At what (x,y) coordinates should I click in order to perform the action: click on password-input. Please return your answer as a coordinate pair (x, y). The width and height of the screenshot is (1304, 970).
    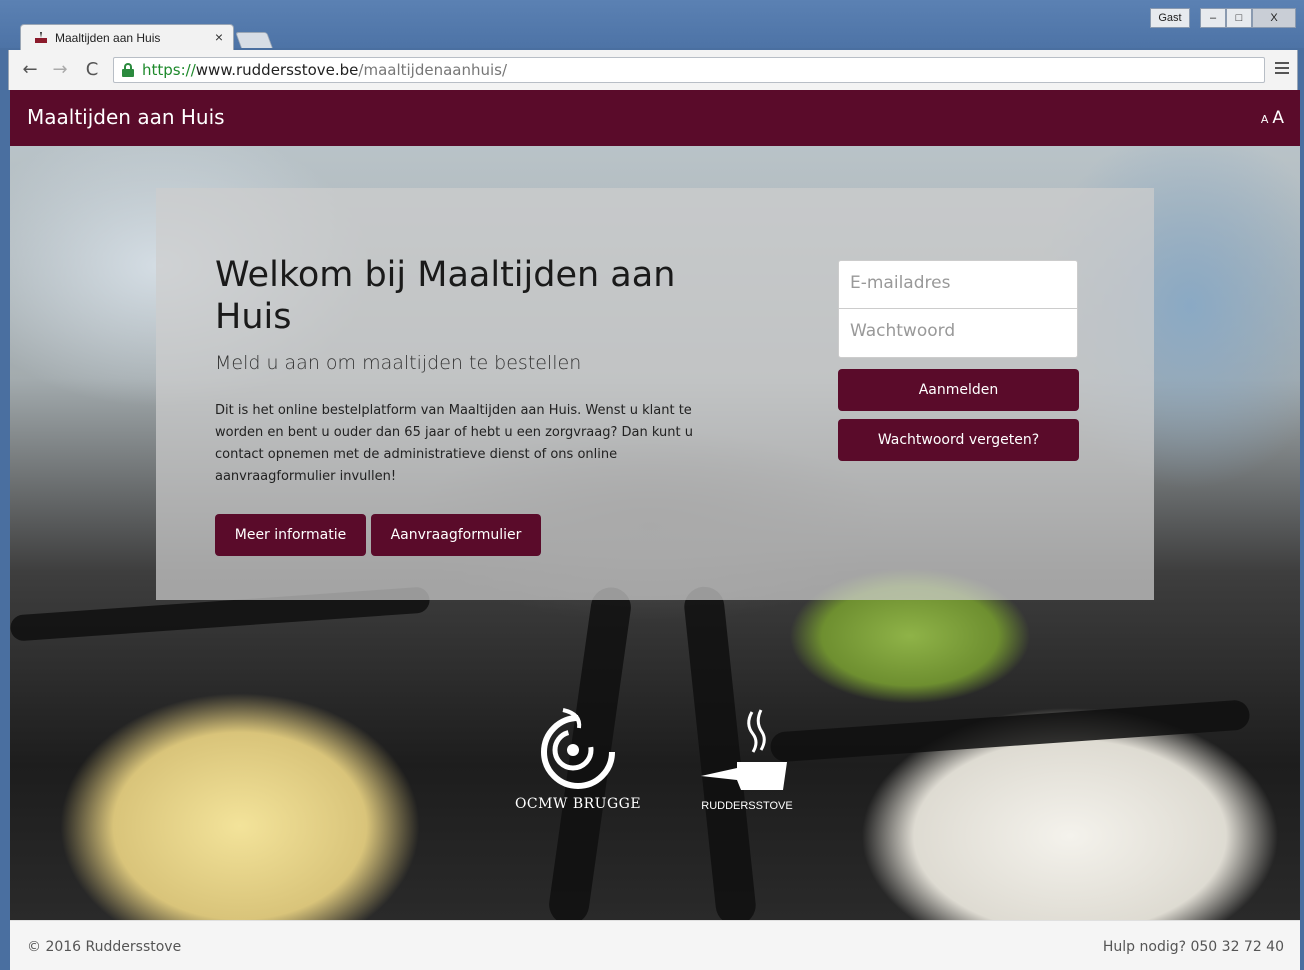
    Looking at the image, I should click on (958, 331).